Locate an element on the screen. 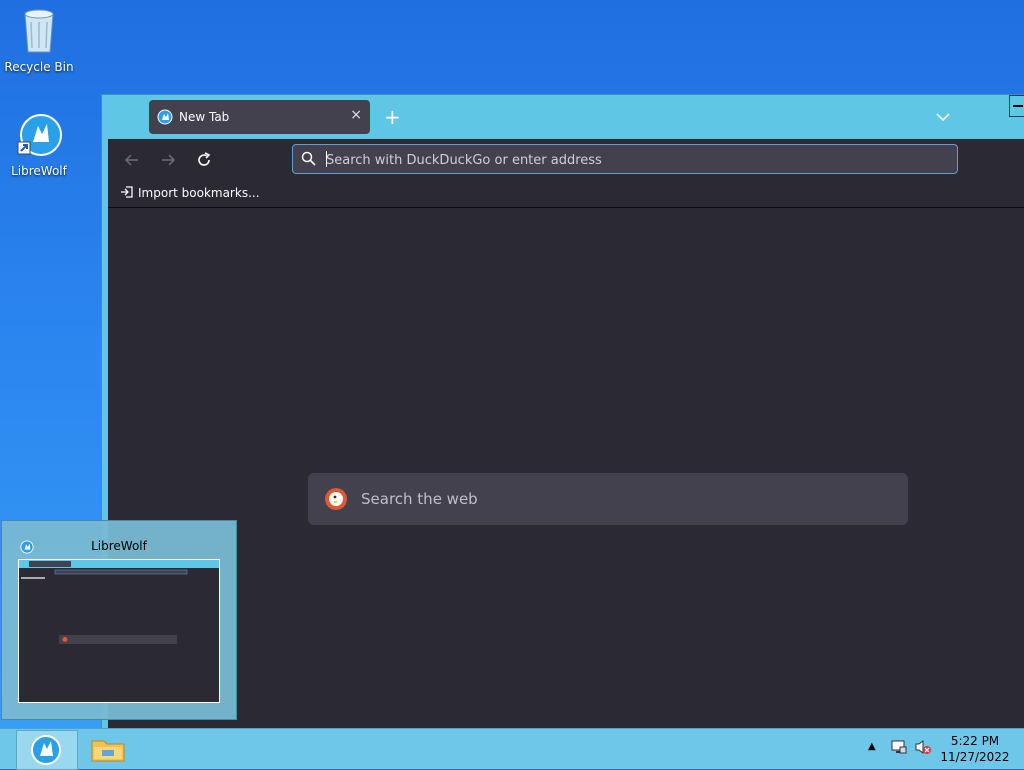  chevron-down-icon is located at coordinates (943, 116).